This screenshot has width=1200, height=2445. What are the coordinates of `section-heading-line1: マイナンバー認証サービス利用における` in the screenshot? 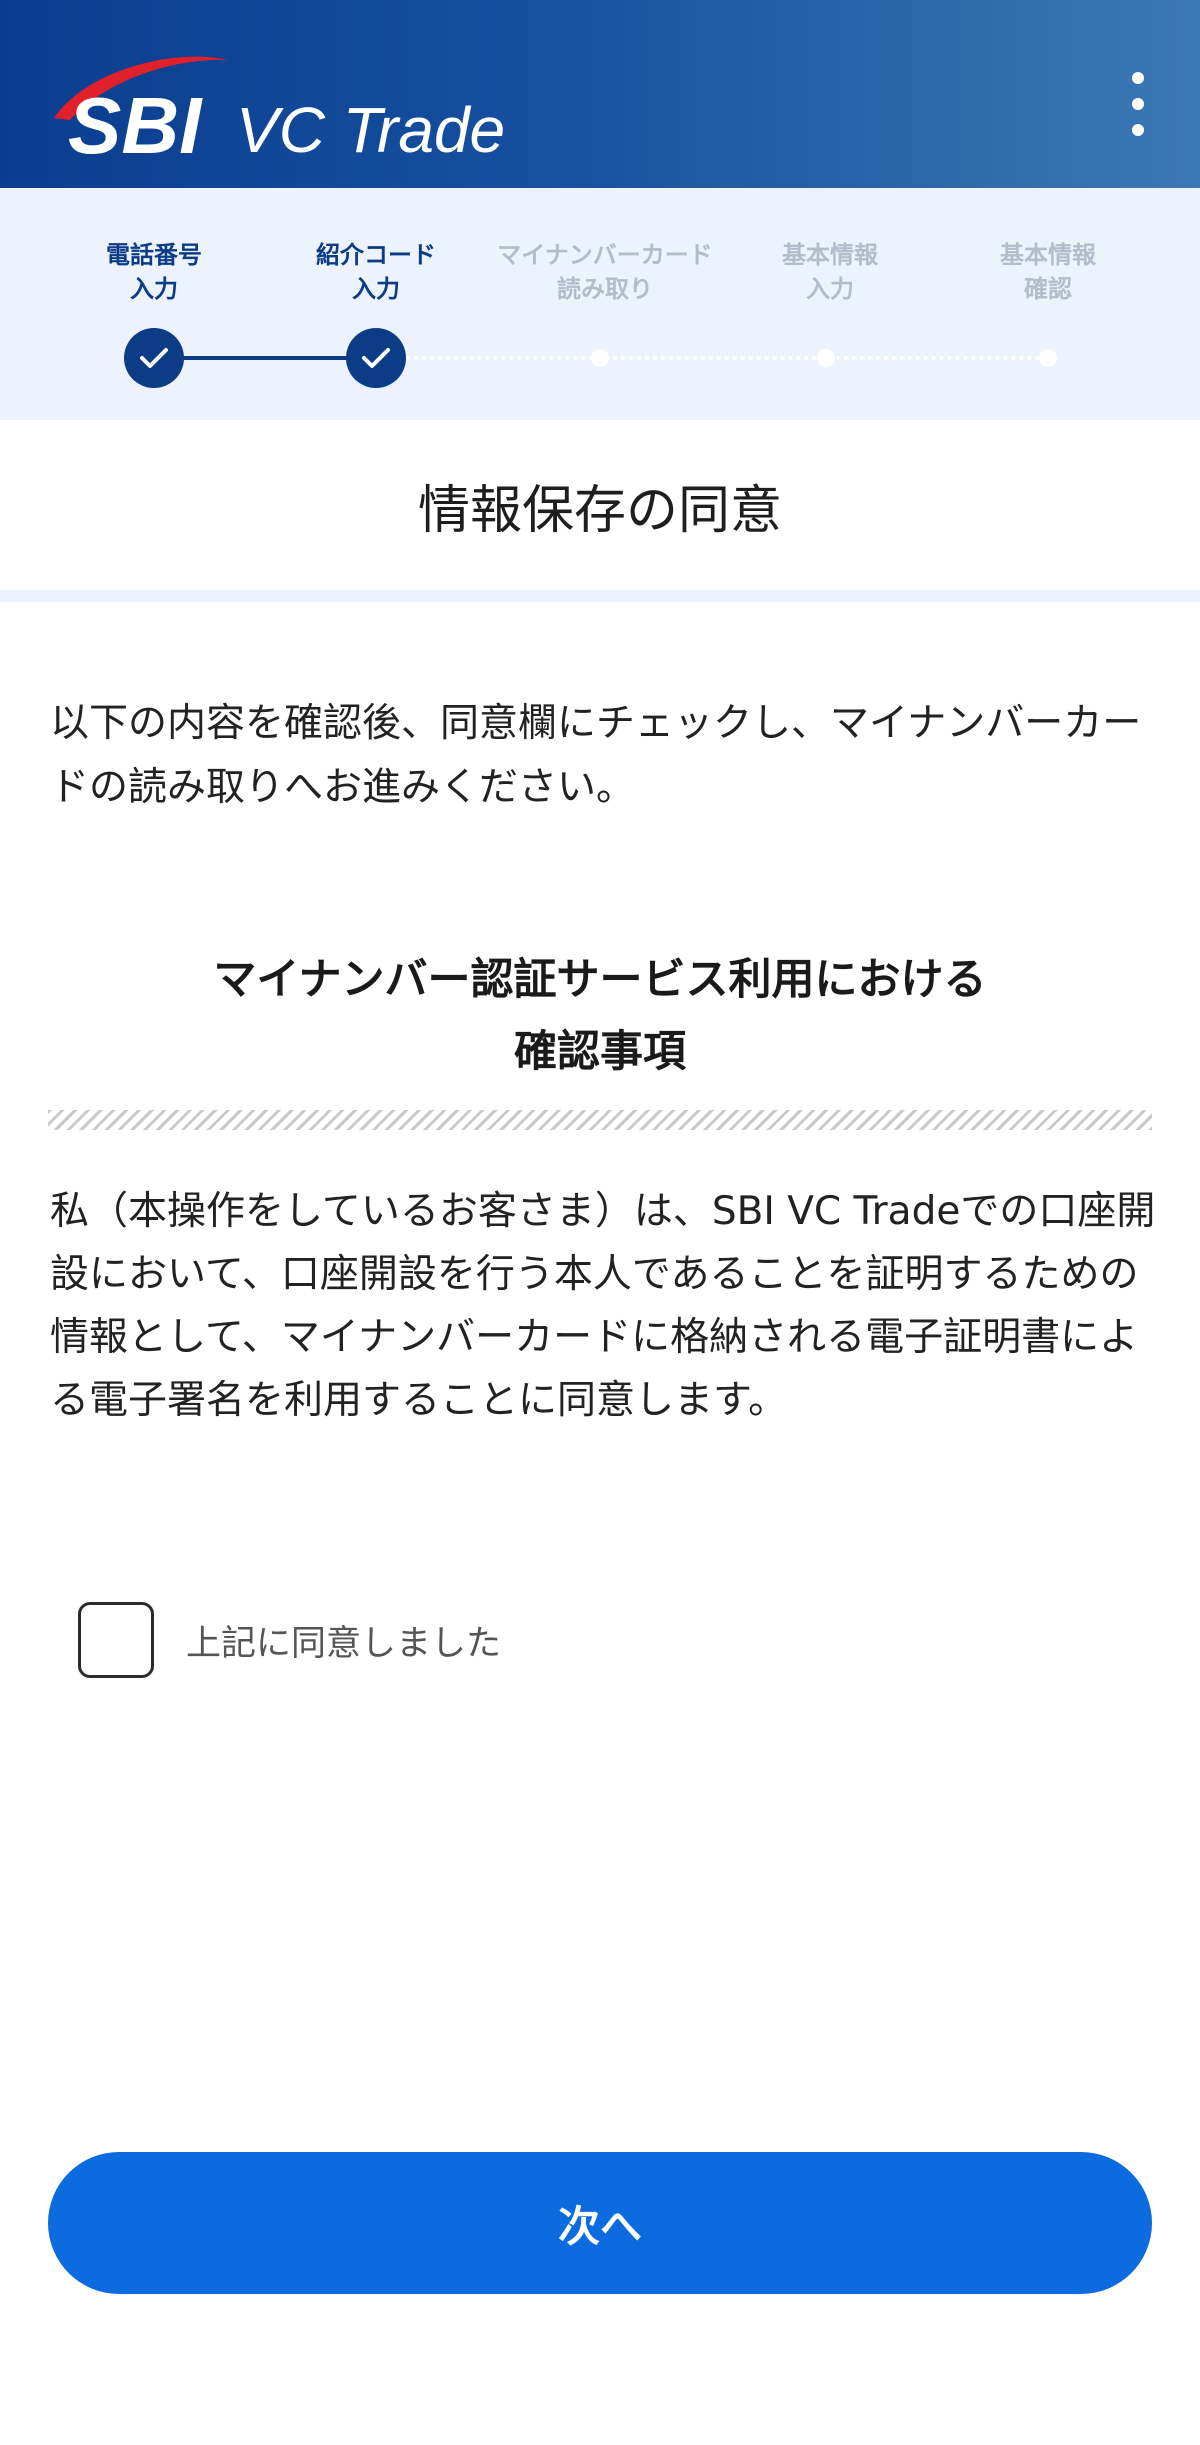 It's located at (600, 980).